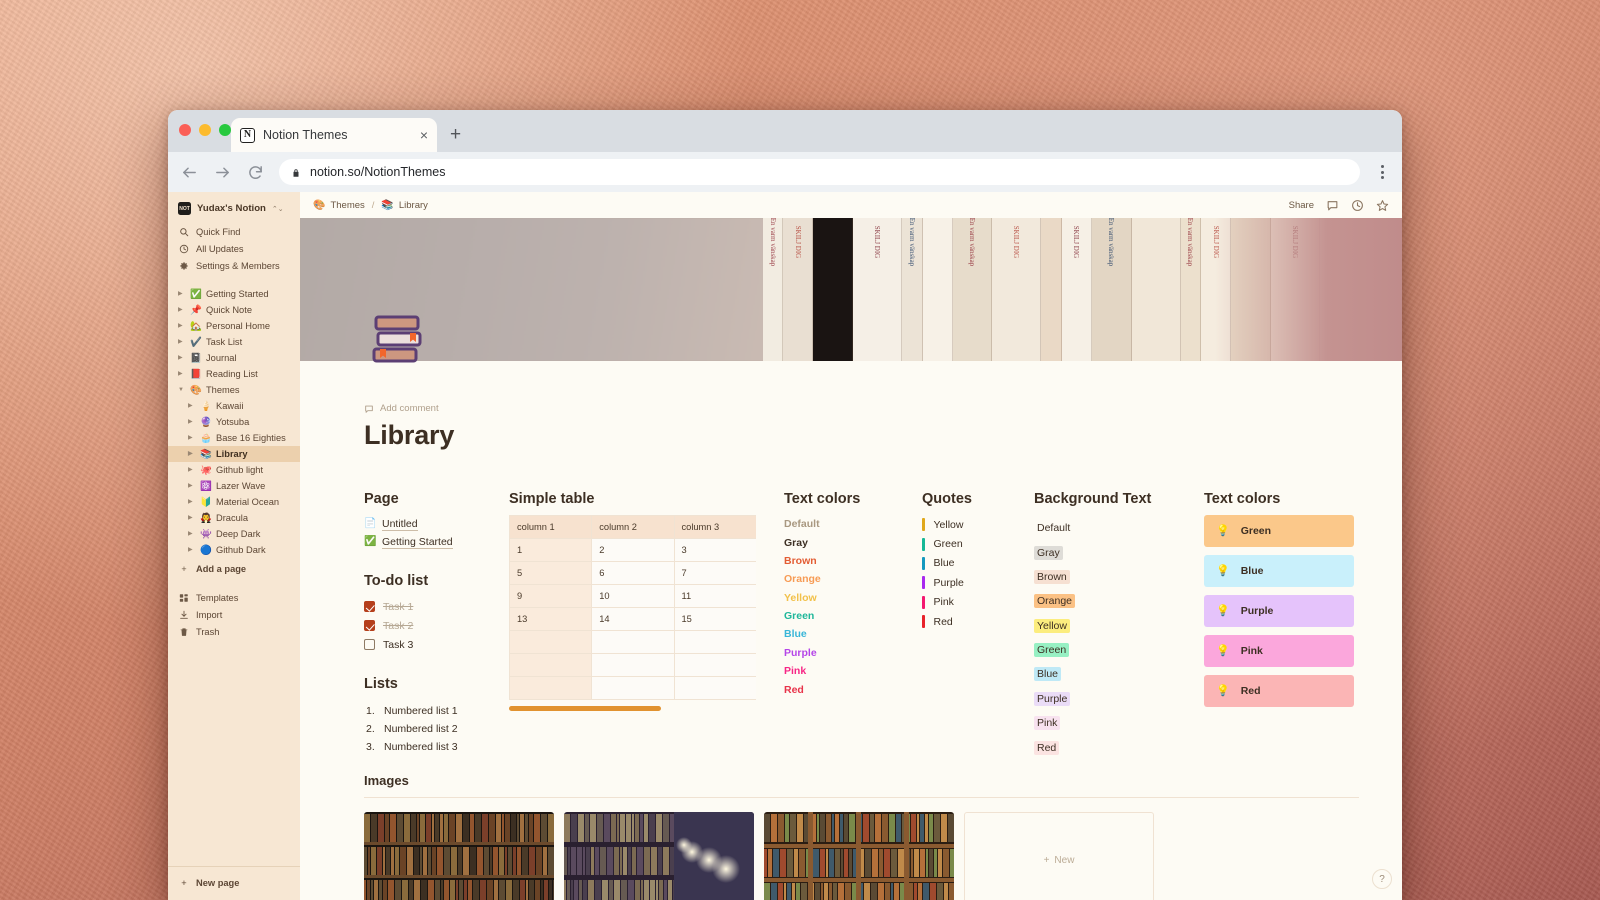  I want to click on sidebar-item-templates: Templates, so click(234, 598).